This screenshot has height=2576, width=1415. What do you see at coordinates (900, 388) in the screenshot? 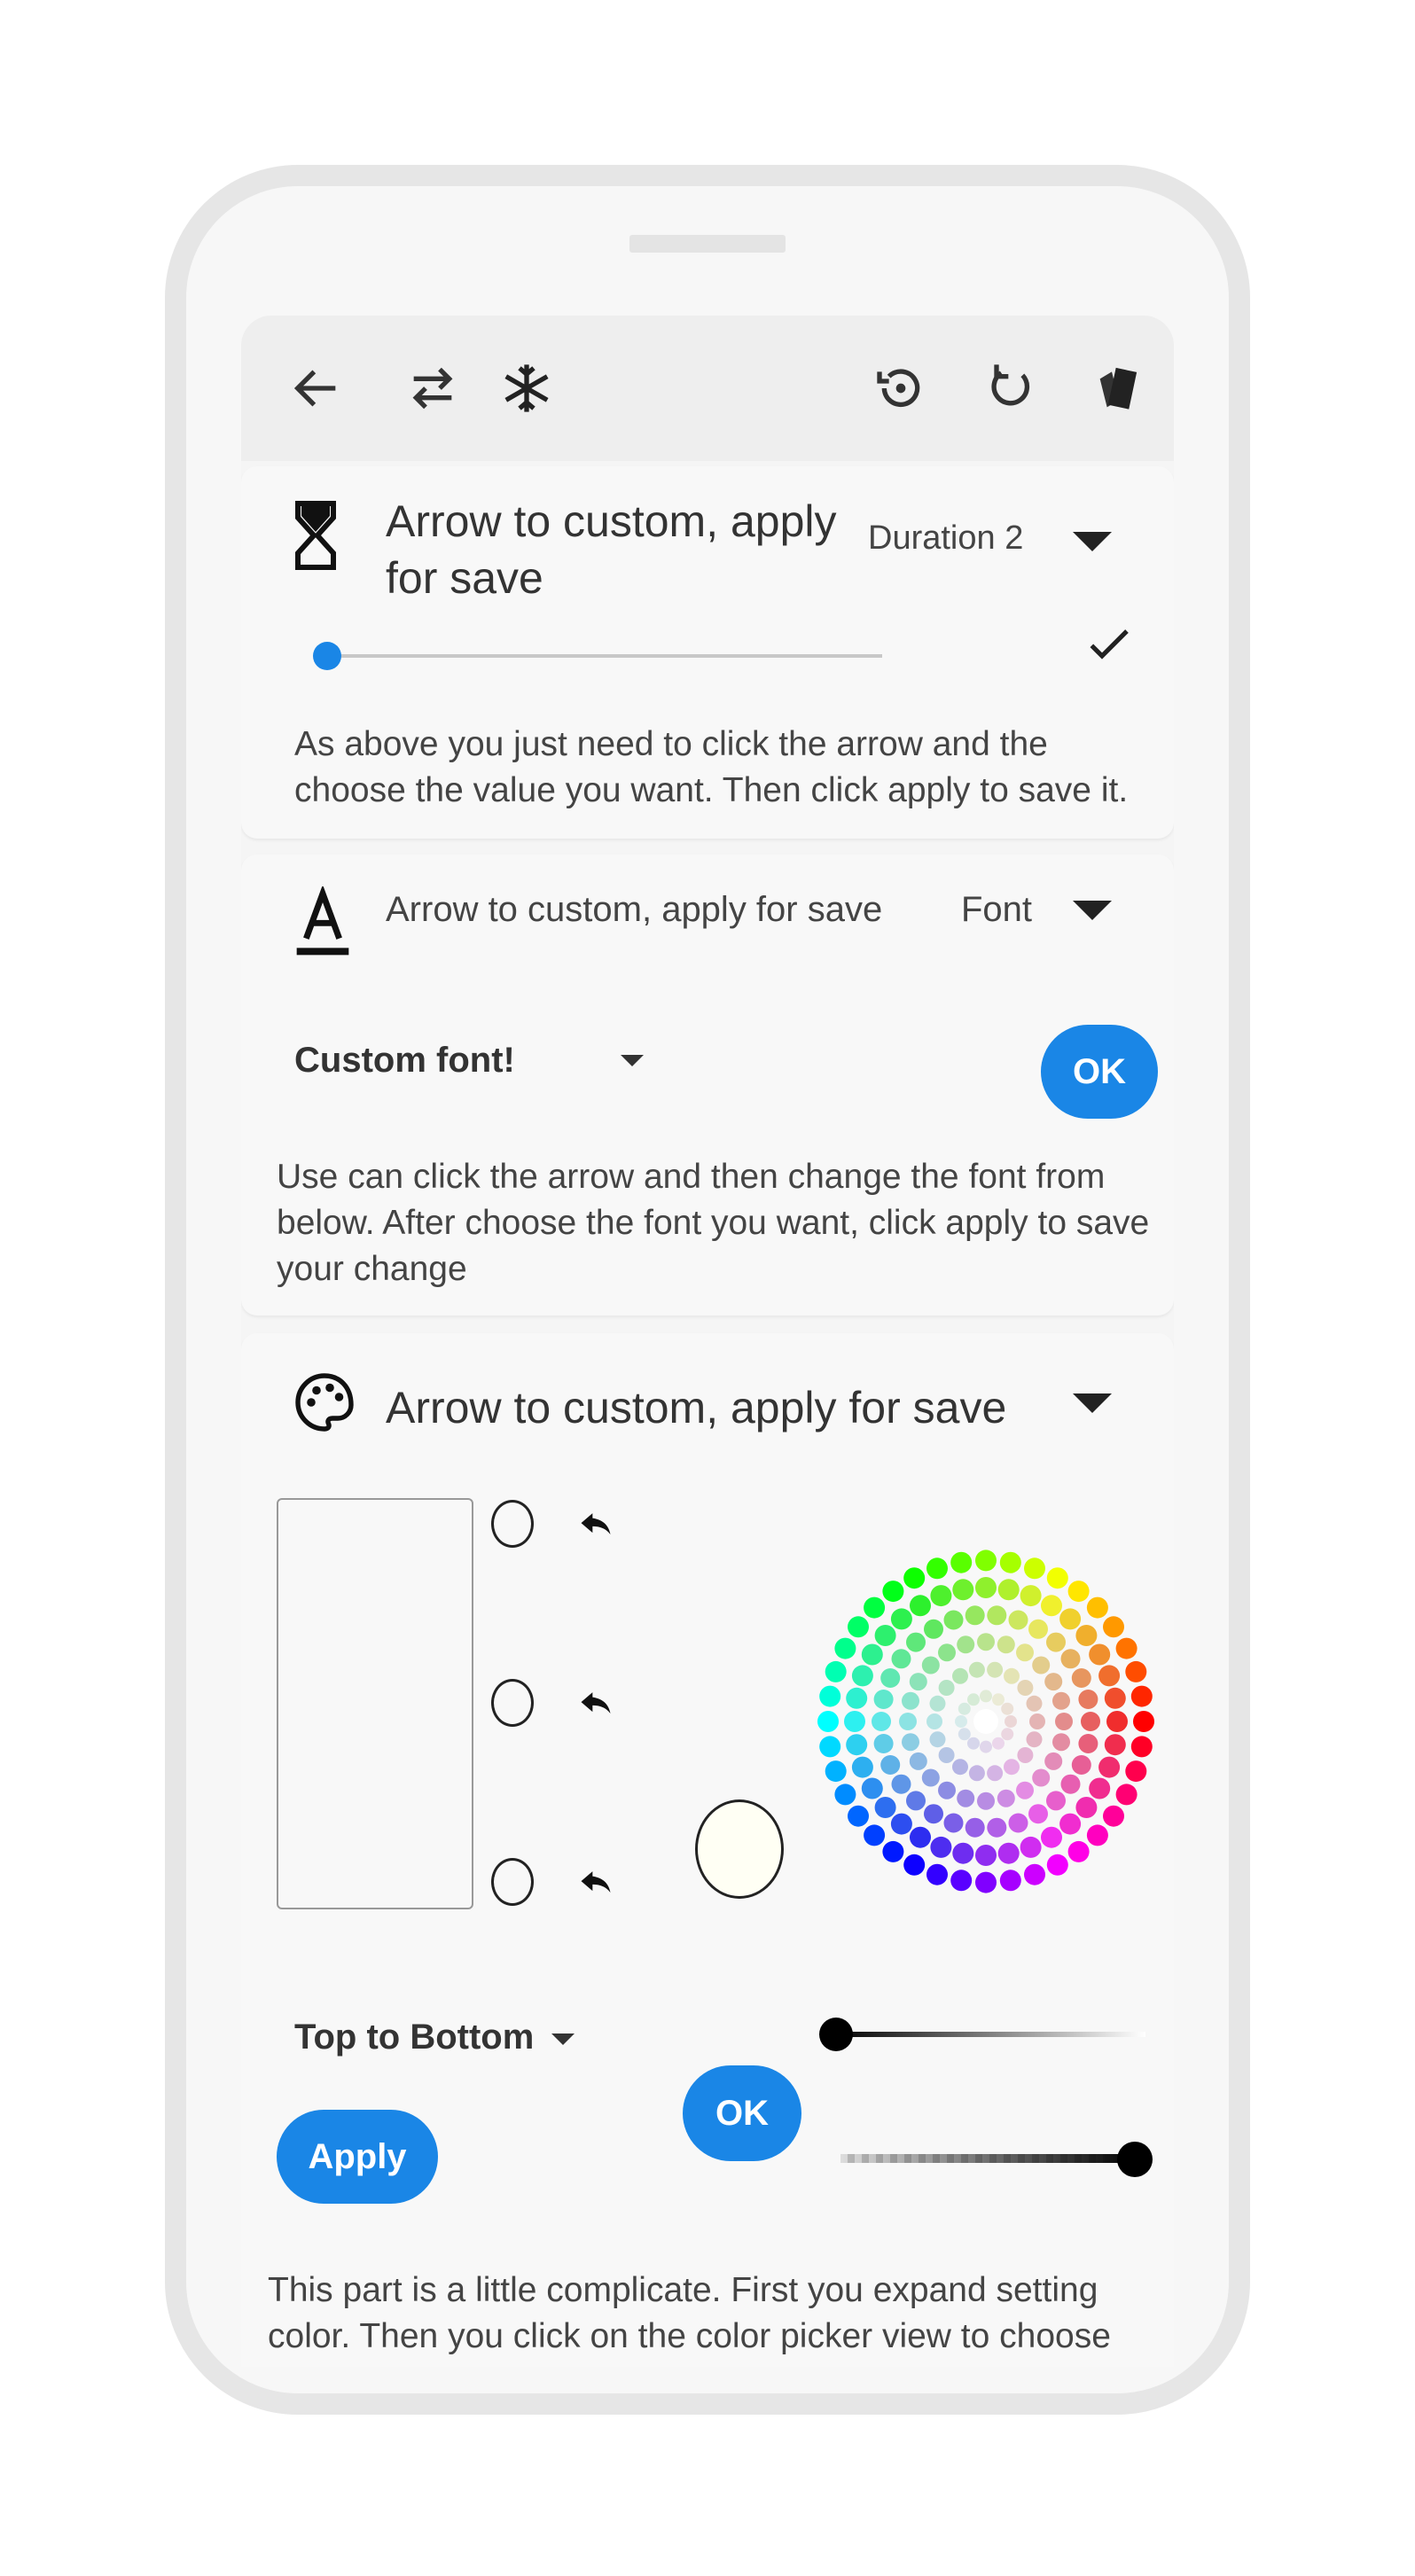
I see `restore-icon` at bounding box center [900, 388].